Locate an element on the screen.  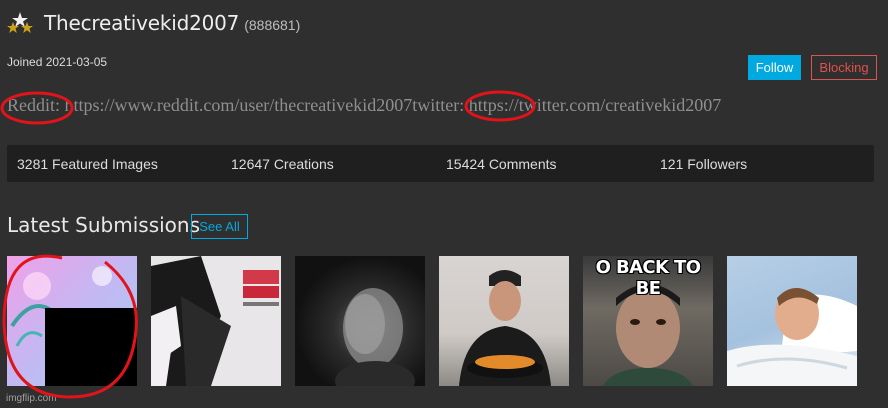
stat-creations: 12647 Creations is located at coordinates (282, 164).